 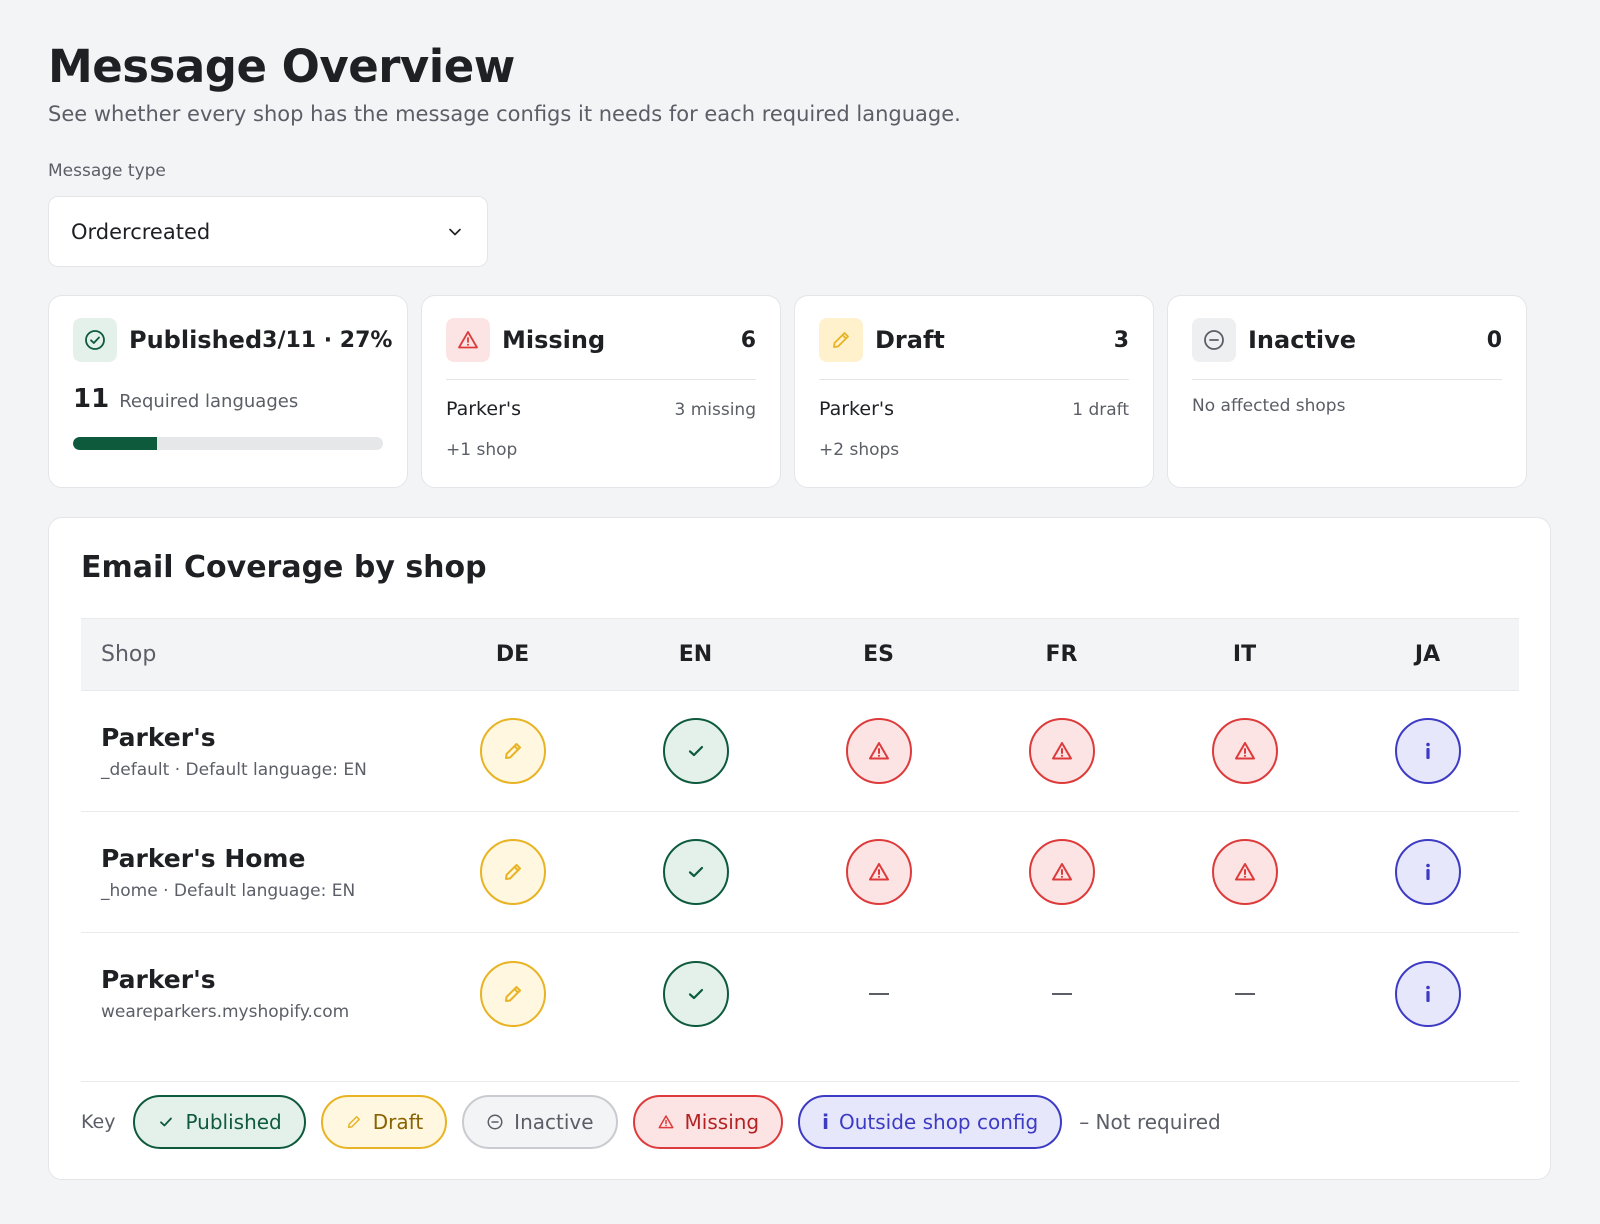 What do you see at coordinates (856, 409) in the screenshot?
I see `draft-shop-name: Parker's` at bounding box center [856, 409].